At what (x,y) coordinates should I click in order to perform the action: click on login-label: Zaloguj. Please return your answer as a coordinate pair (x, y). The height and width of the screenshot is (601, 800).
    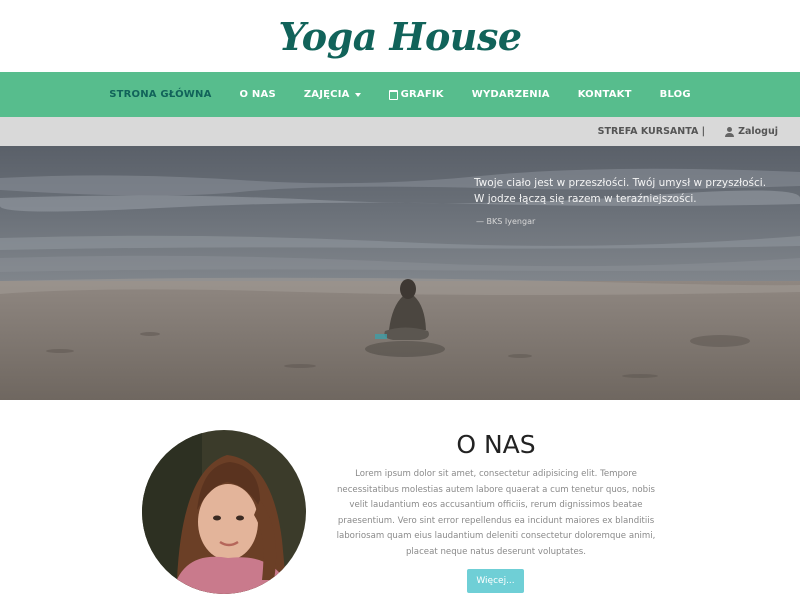
    Looking at the image, I should click on (758, 131).